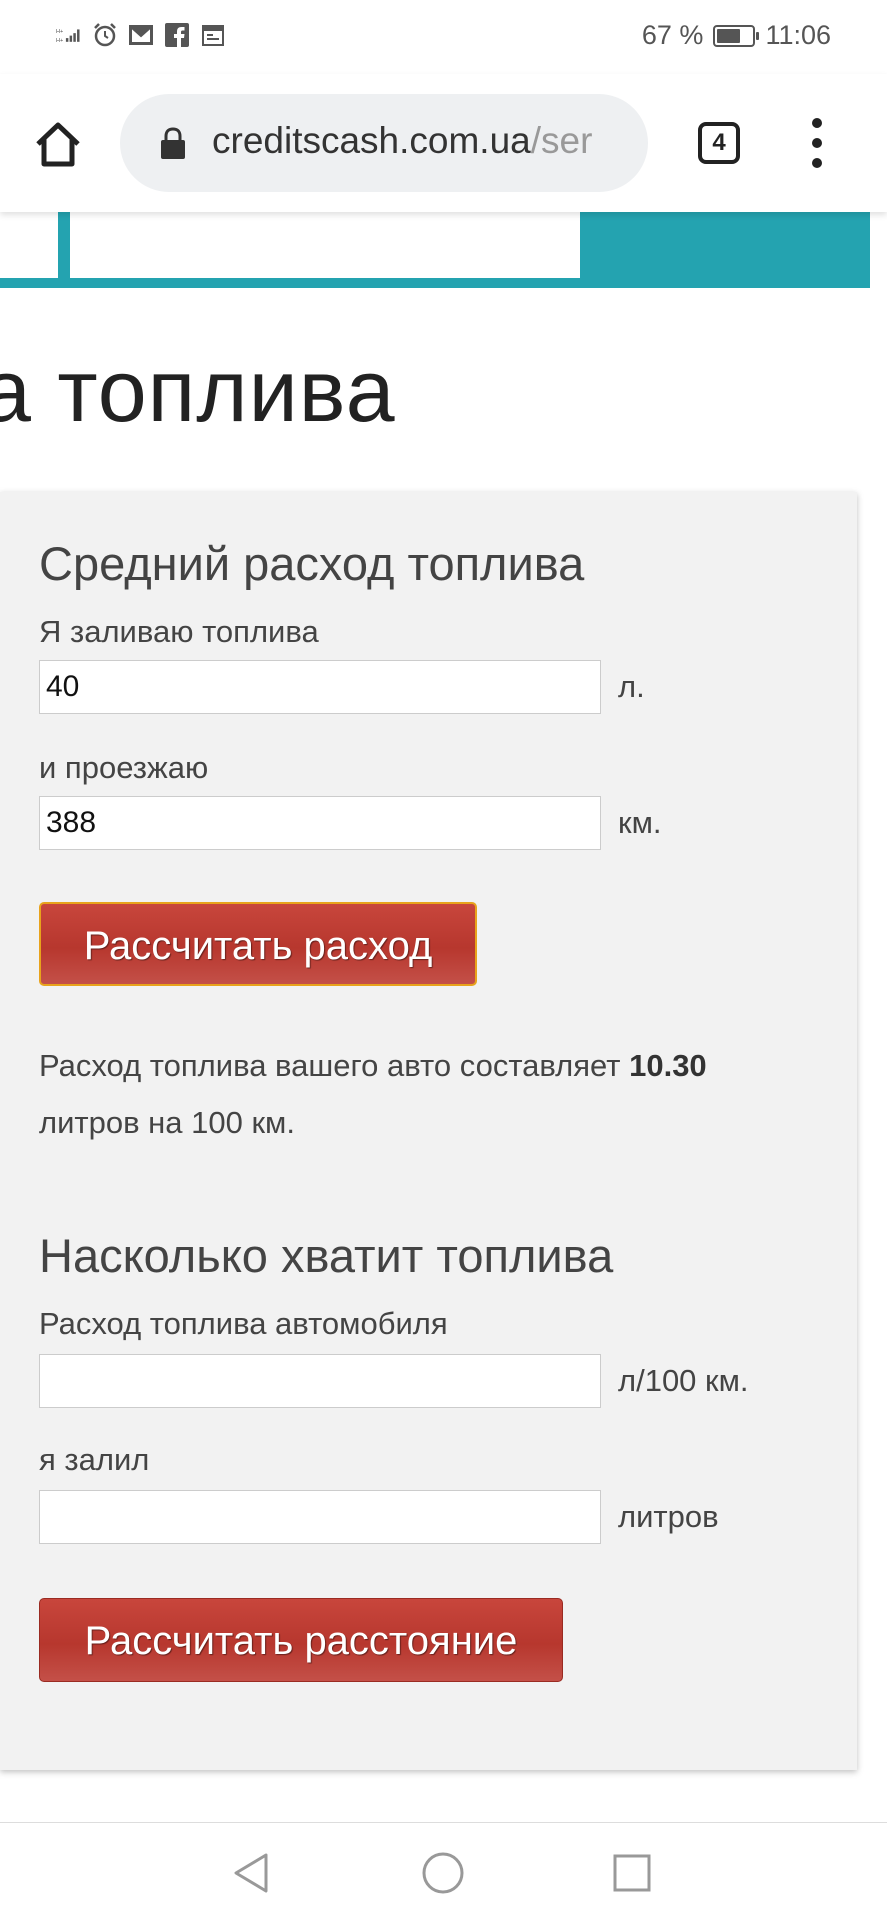 Image resolution: width=887 pixels, height=1921 pixels. I want to click on status-right: 67 % 11:06, so click(736, 35).